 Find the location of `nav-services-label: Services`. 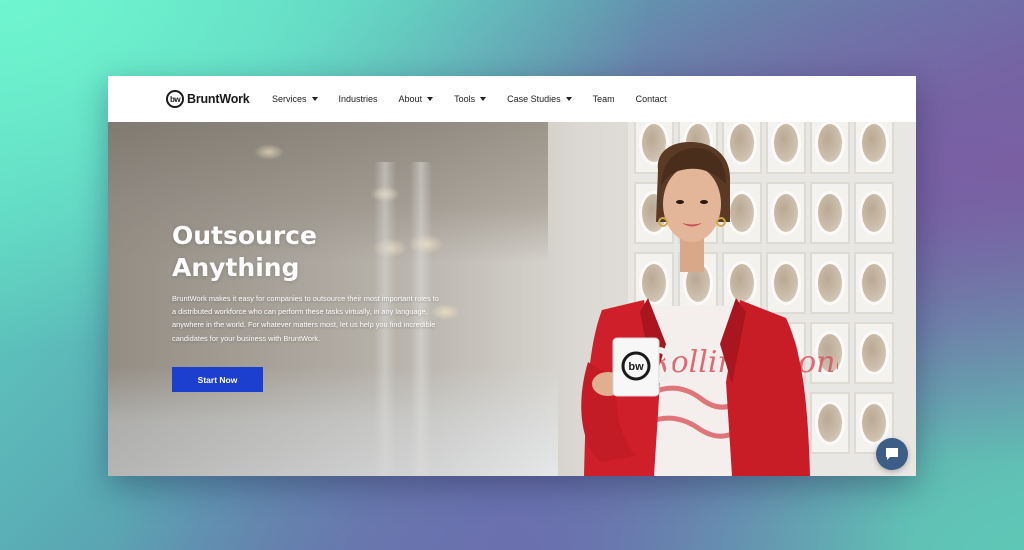

nav-services-label: Services is located at coordinates (289, 99).